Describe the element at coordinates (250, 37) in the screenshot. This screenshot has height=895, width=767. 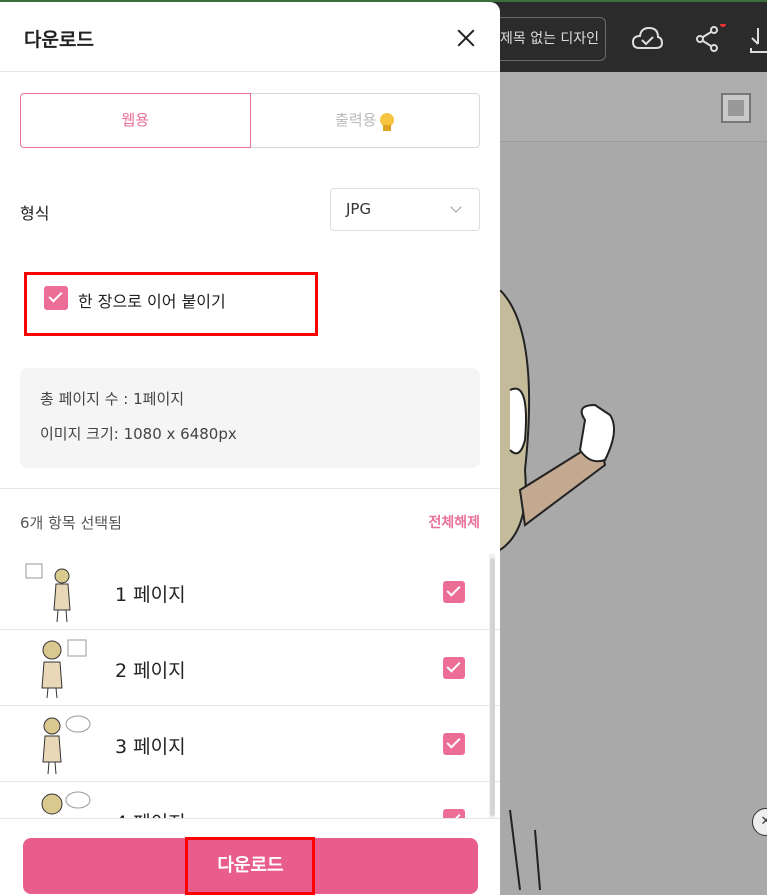
I see `modal-header: 다운로드` at that location.